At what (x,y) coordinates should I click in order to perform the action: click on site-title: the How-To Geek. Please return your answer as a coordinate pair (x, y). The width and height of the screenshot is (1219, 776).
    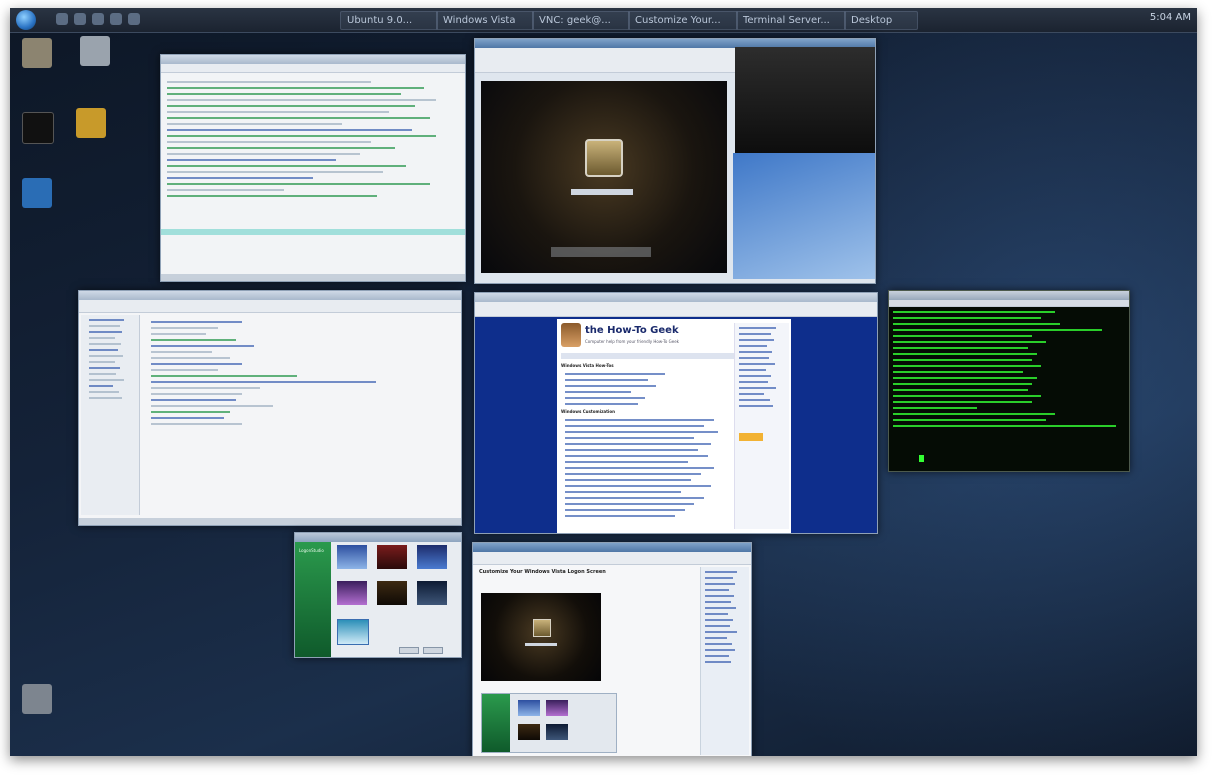
    Looking at the image, I should click on (632, 330).